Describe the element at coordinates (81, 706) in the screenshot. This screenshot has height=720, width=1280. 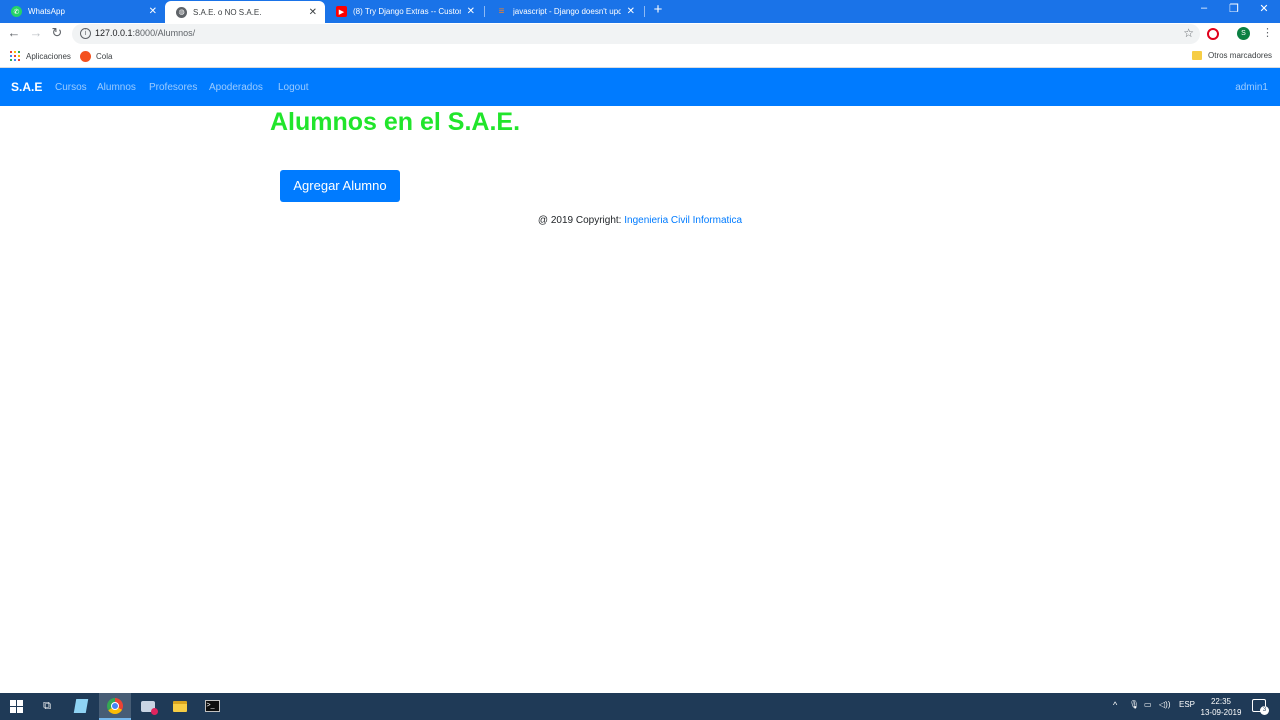
I see `notepad-taskbar-icon` at that location.